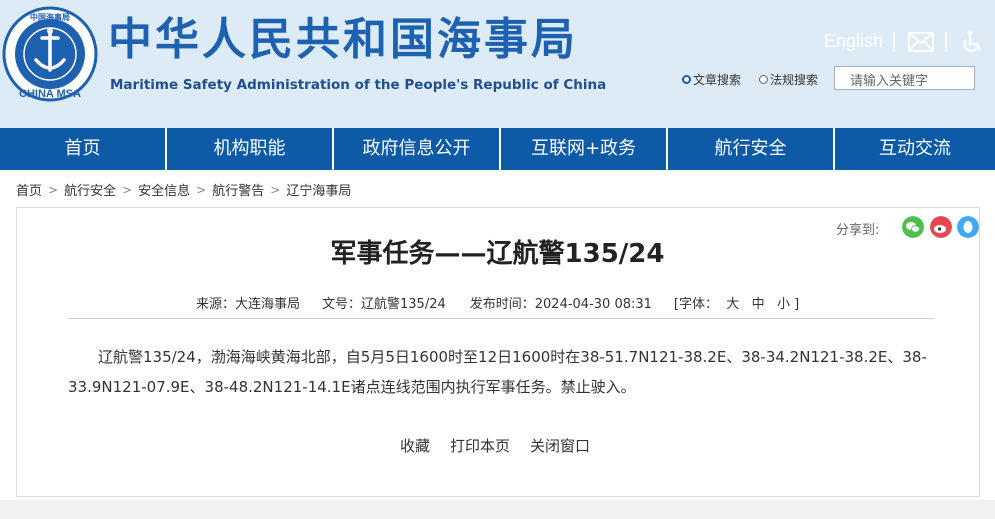 The image size is (995, 519). I want to click on article-source: 来源：大连海事局, so click(248, 304).